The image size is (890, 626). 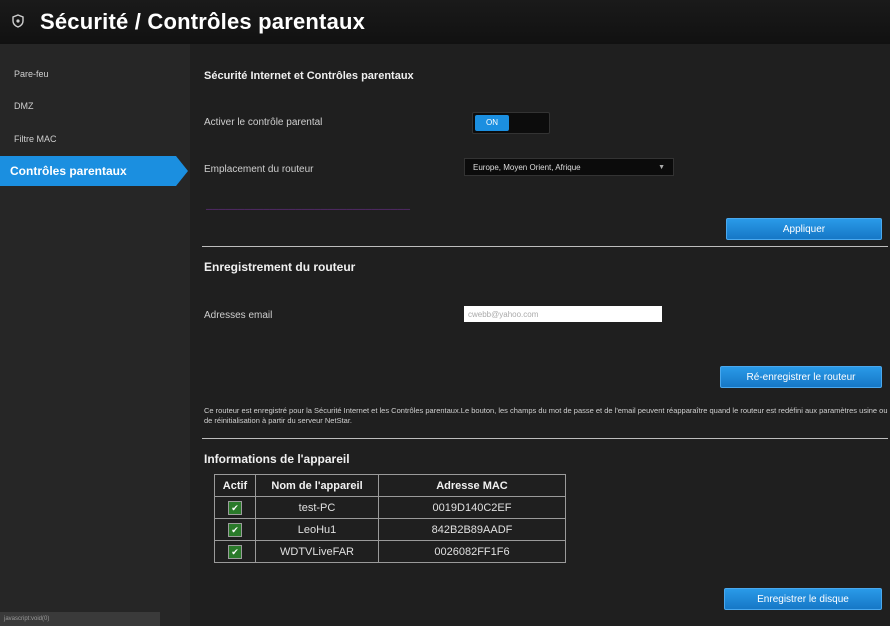 What do you see at coordinates (803, 599) in the screenshot?
I see `save-button: Enregistrer le disque` at bounding box center [803, 599].